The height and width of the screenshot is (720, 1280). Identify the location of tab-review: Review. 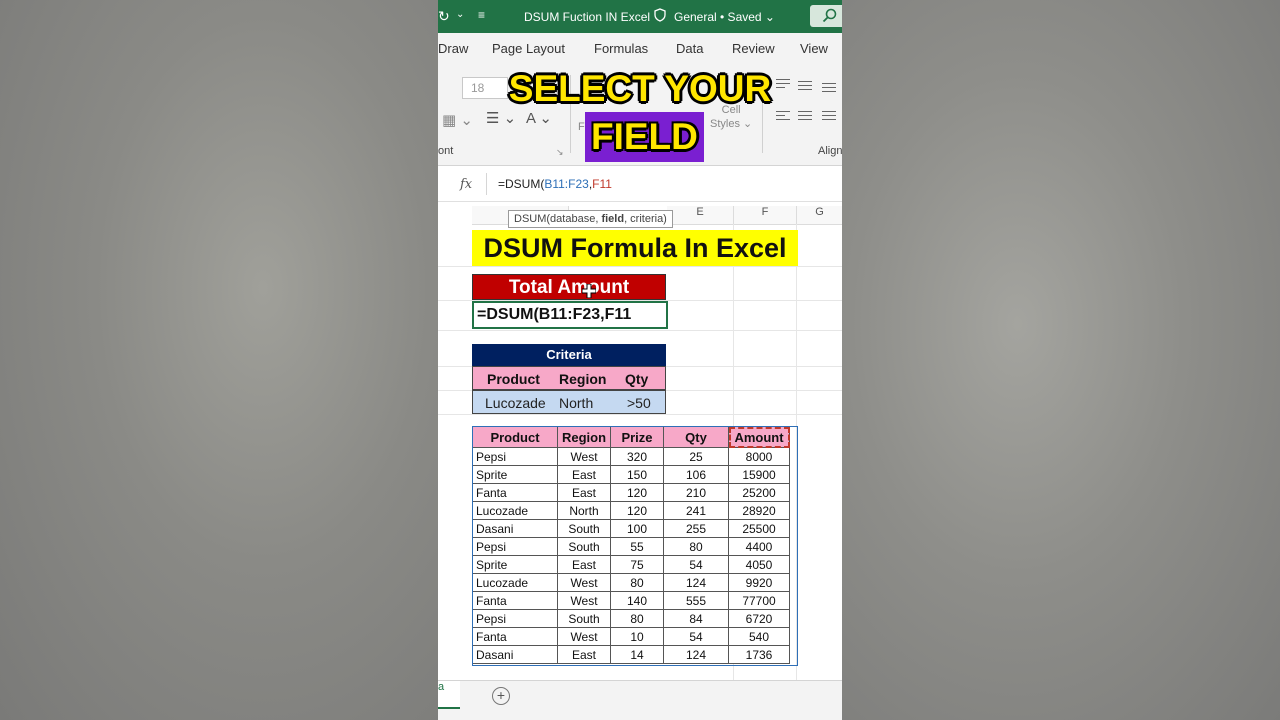
(753, 48).